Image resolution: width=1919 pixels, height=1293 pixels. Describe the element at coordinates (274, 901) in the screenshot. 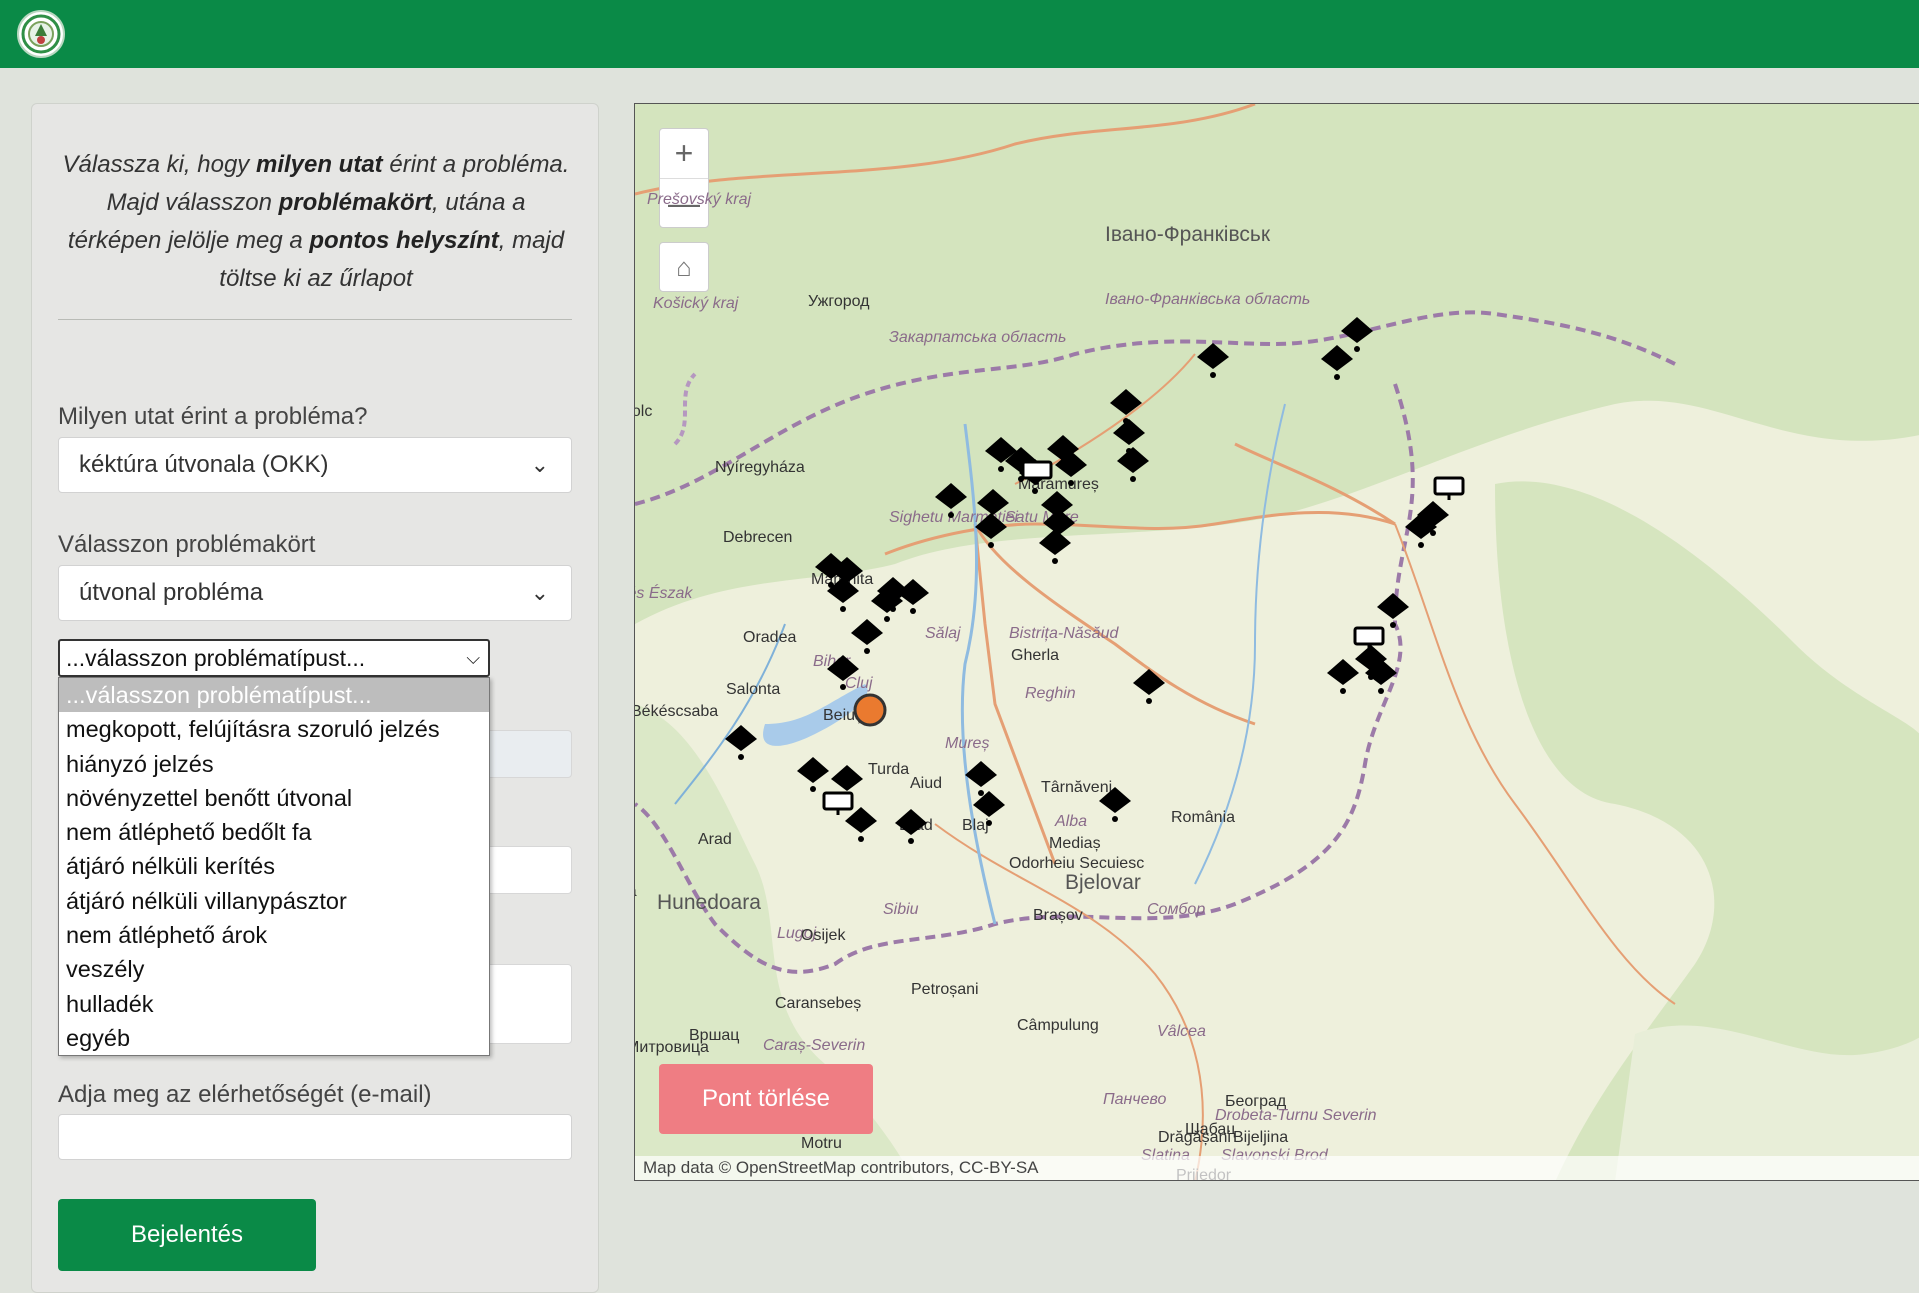

I see `dropdown-option: átjáró nélküli villanypásztor` at that location.